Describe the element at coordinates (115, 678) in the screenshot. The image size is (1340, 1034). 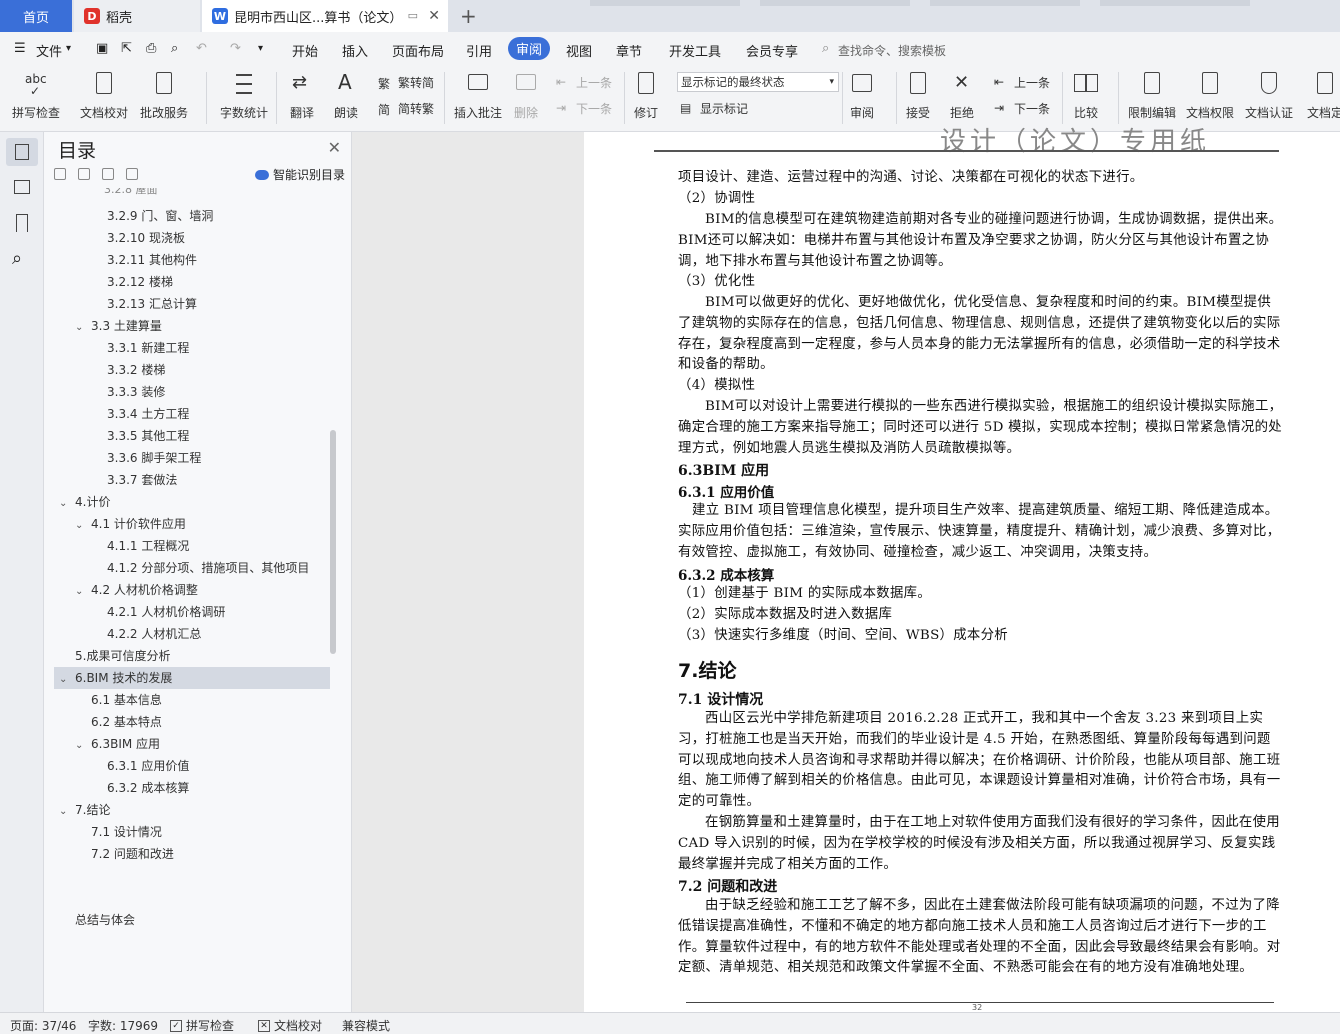
I see `toc-item: ⌄ 6.BIM 技术的发展` at that location.